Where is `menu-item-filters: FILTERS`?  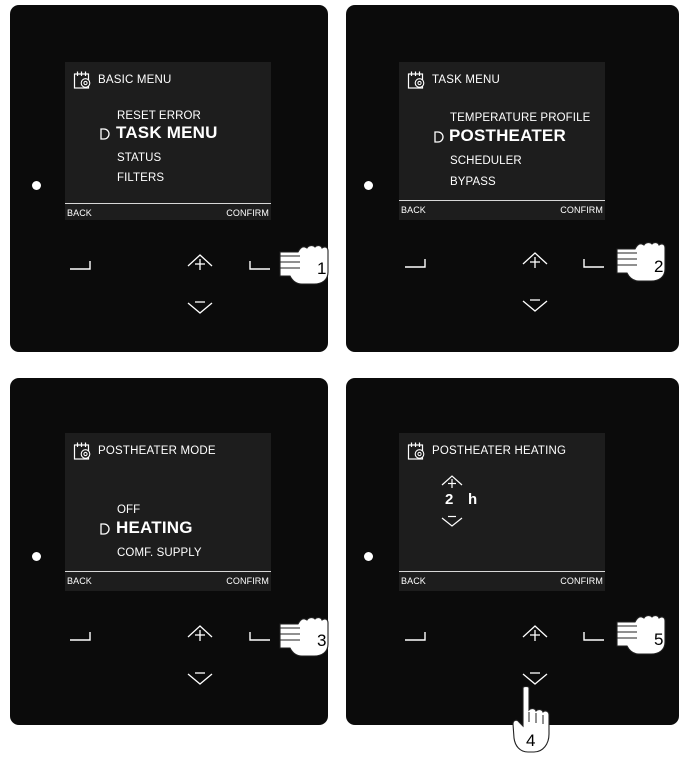
menu-item-filters: FILTERS is located at coordinates (140, 178).